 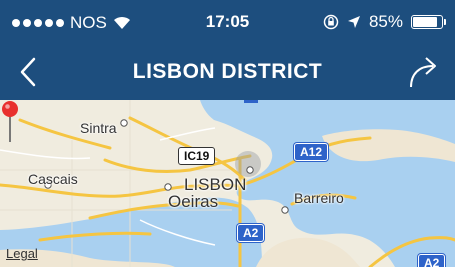 I want to click on status-right: 85%, so click(x=384, y=22).